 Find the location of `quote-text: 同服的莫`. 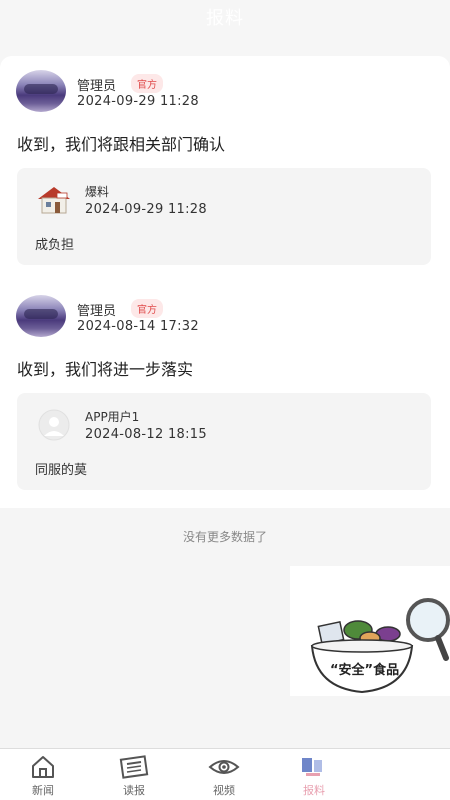

quote-text: 同服的莫 is located at coordinates (61, 470).